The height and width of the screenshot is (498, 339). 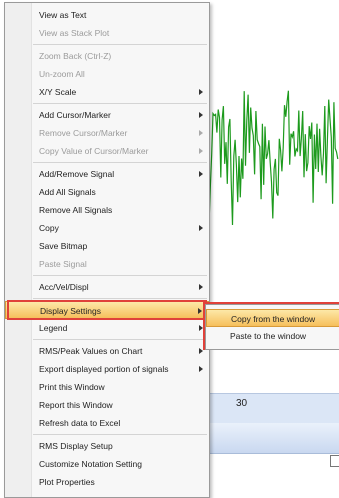 I want to click on menu-item-label: Copy Value of Cursor/Marker, so click(x=94, y=151).